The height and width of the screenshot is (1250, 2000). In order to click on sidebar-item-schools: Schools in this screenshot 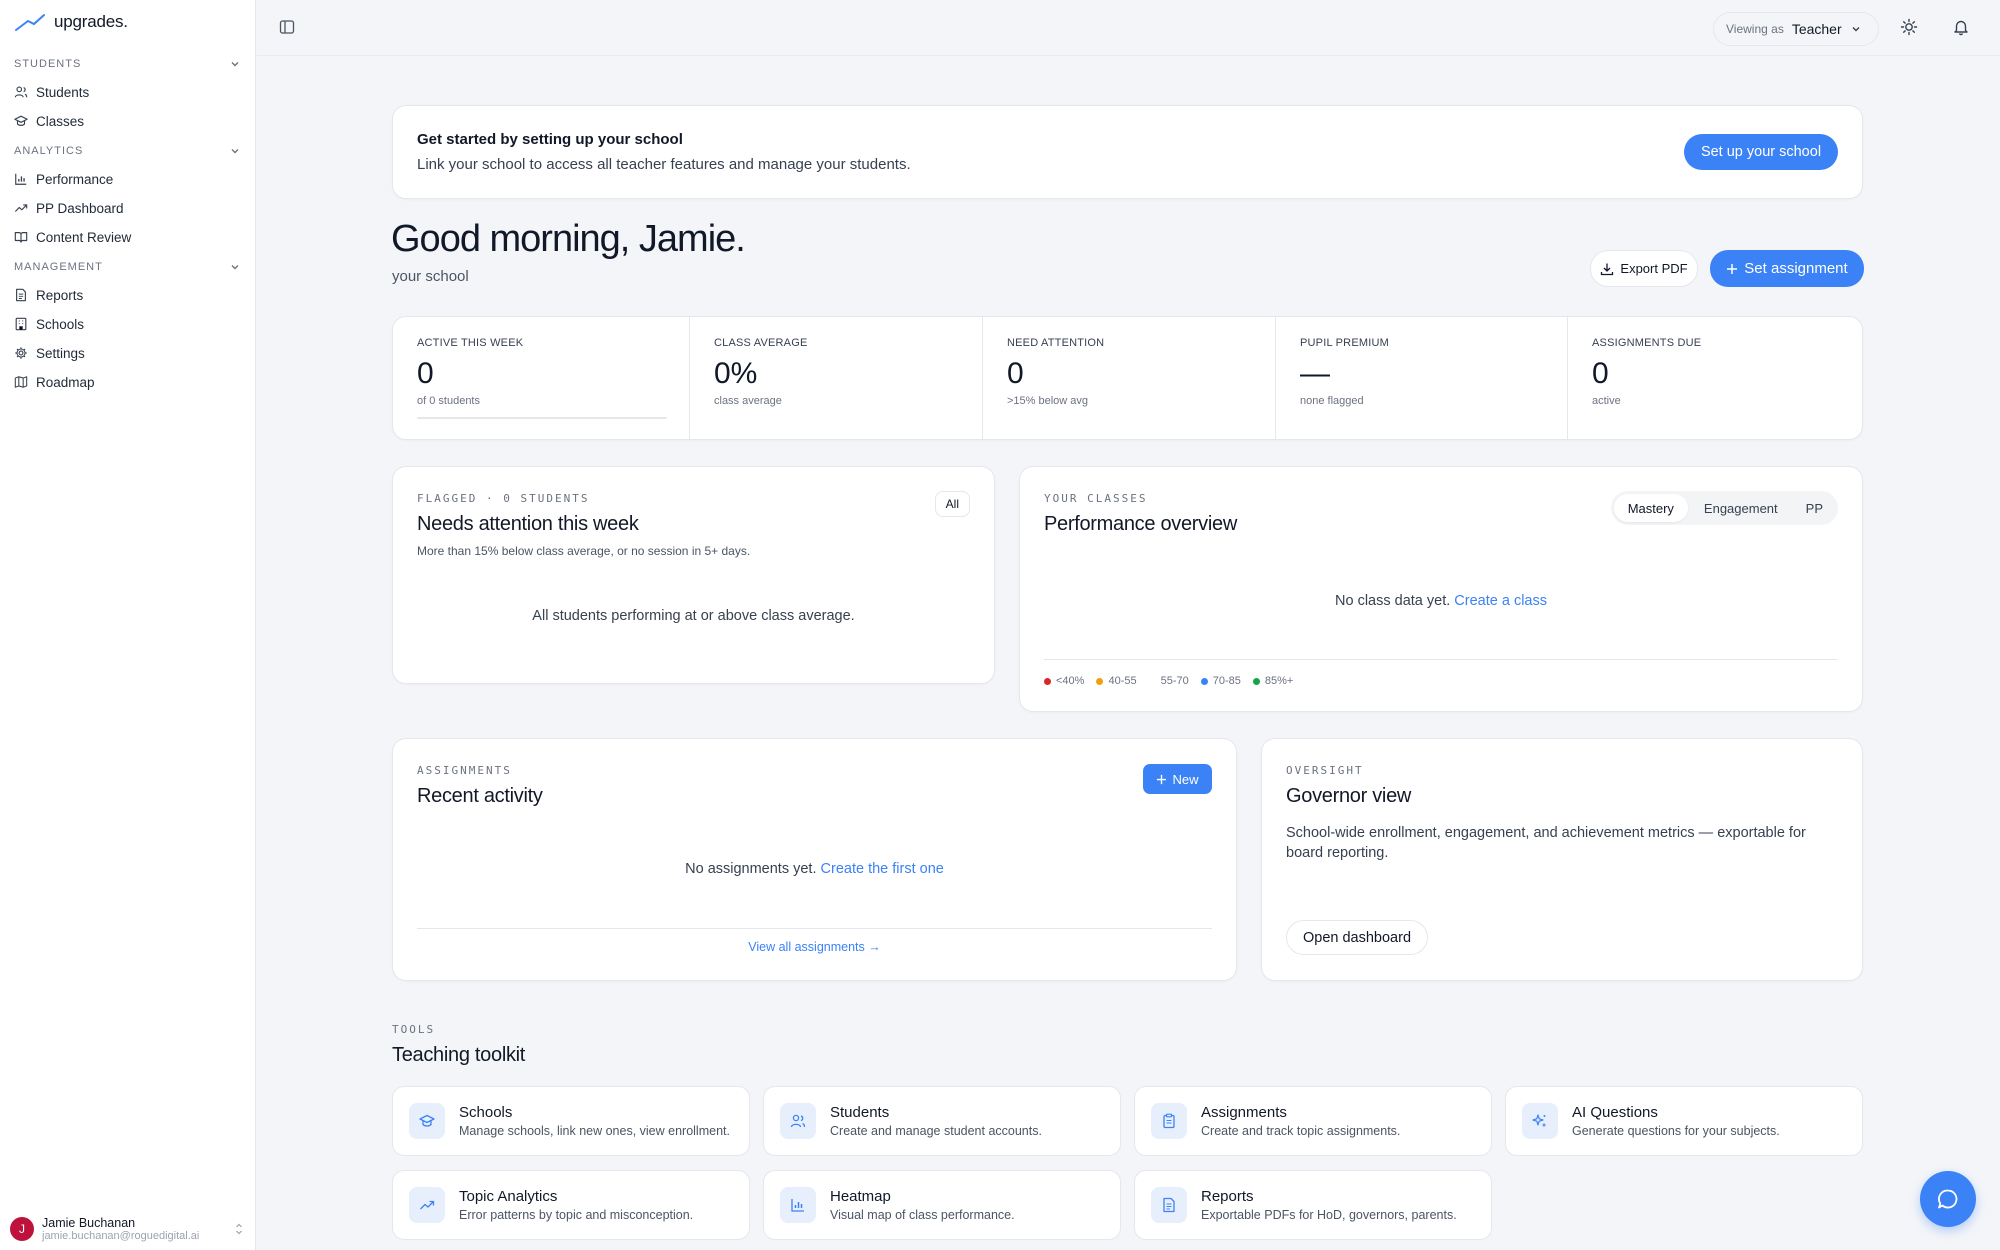, I will do `click(49, 324)`.